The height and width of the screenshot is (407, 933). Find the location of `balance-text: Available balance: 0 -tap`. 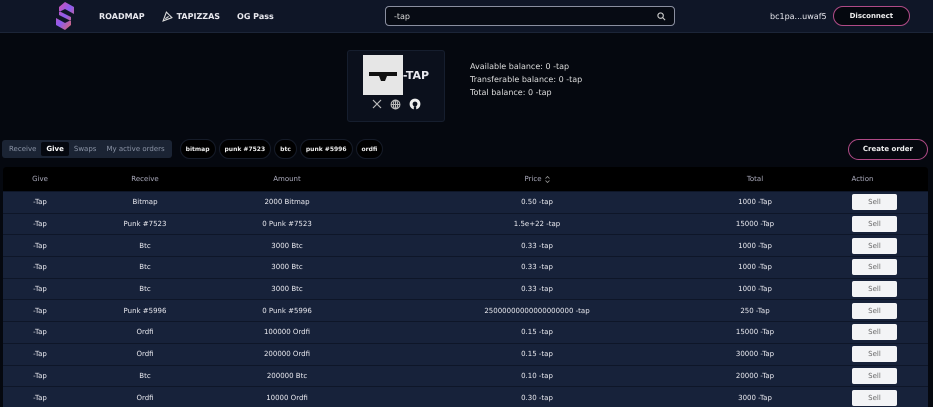

balance-text: Available balance: 0 -tap is located at coordinates (520, 66).